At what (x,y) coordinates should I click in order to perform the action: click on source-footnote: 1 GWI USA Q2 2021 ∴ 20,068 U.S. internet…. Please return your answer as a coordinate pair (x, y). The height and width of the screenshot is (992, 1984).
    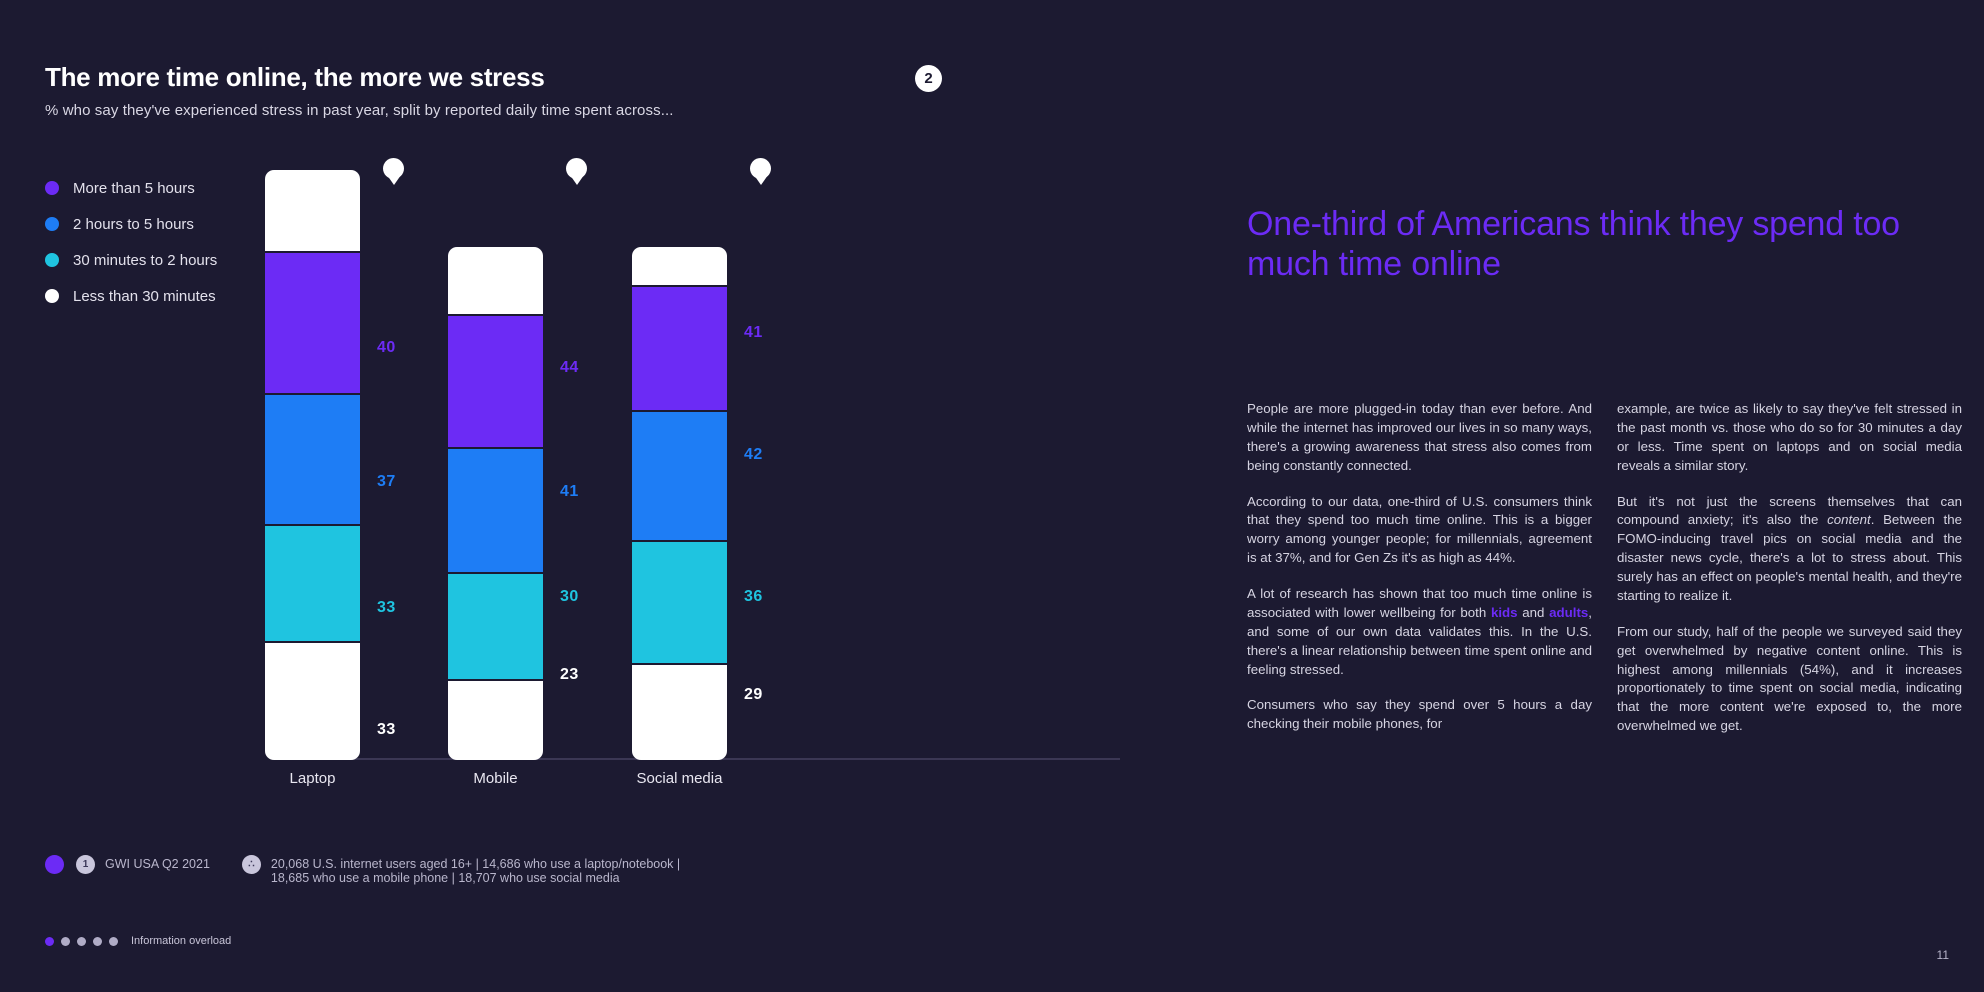
    Looking at the image, I should click on (362, 870).